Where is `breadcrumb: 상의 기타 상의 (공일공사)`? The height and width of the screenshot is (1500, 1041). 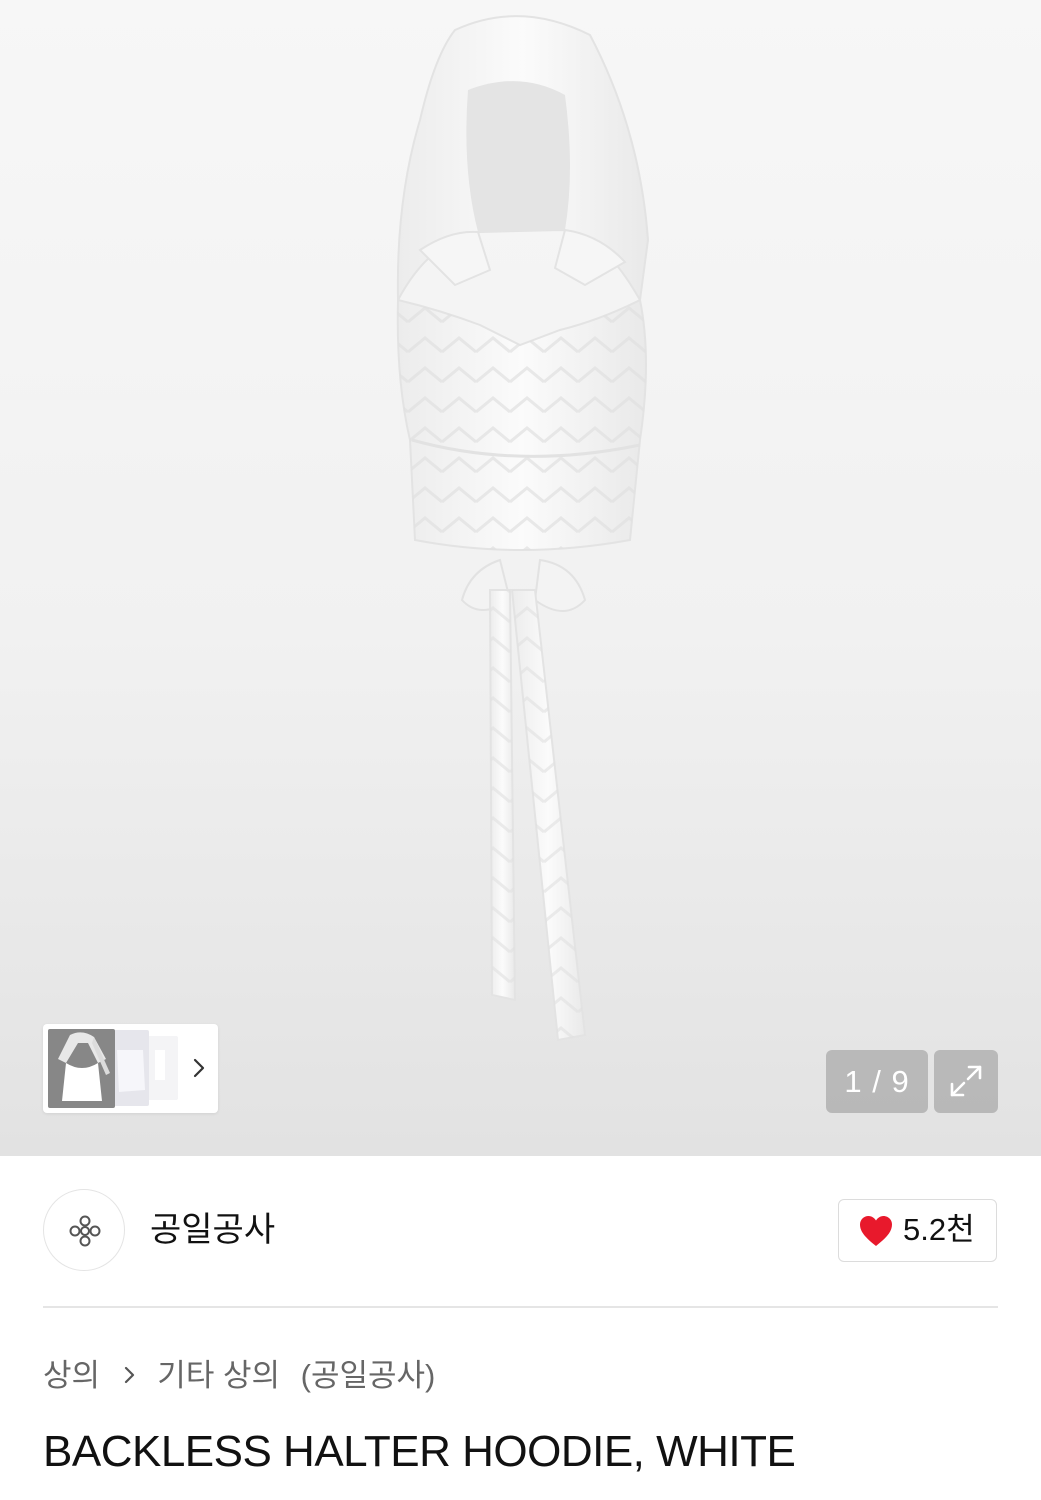 breadcrumb: 상의 기타 상의 (공일공사) is located at coordinates (239, 1374).